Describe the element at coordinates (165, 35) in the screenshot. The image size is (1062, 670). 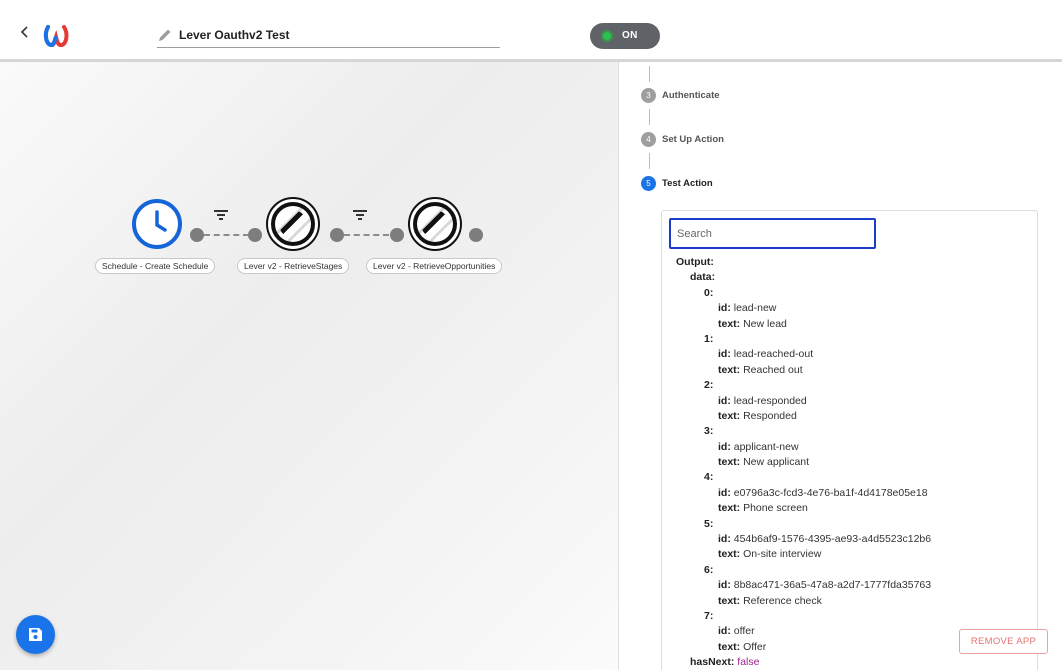
I see `pencil-icon` at that location.